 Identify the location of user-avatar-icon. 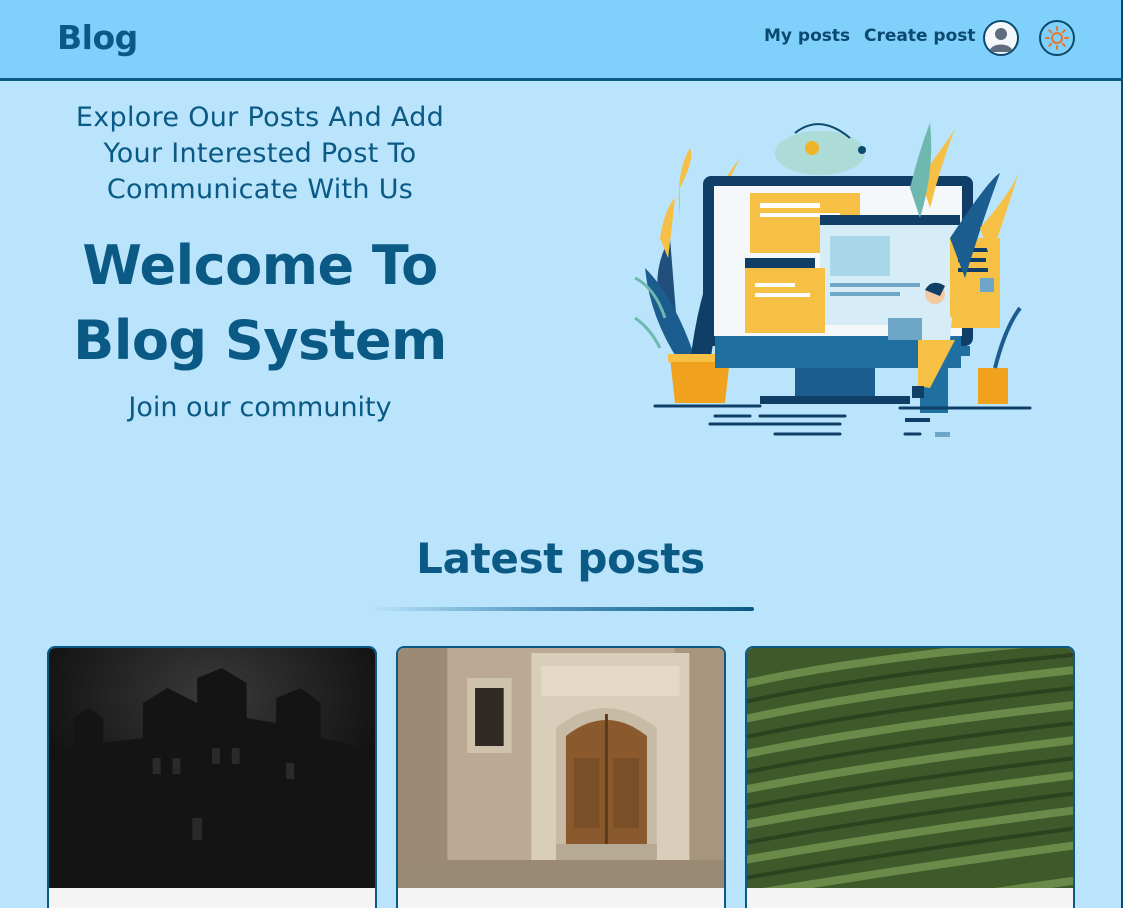
(1001, 40).